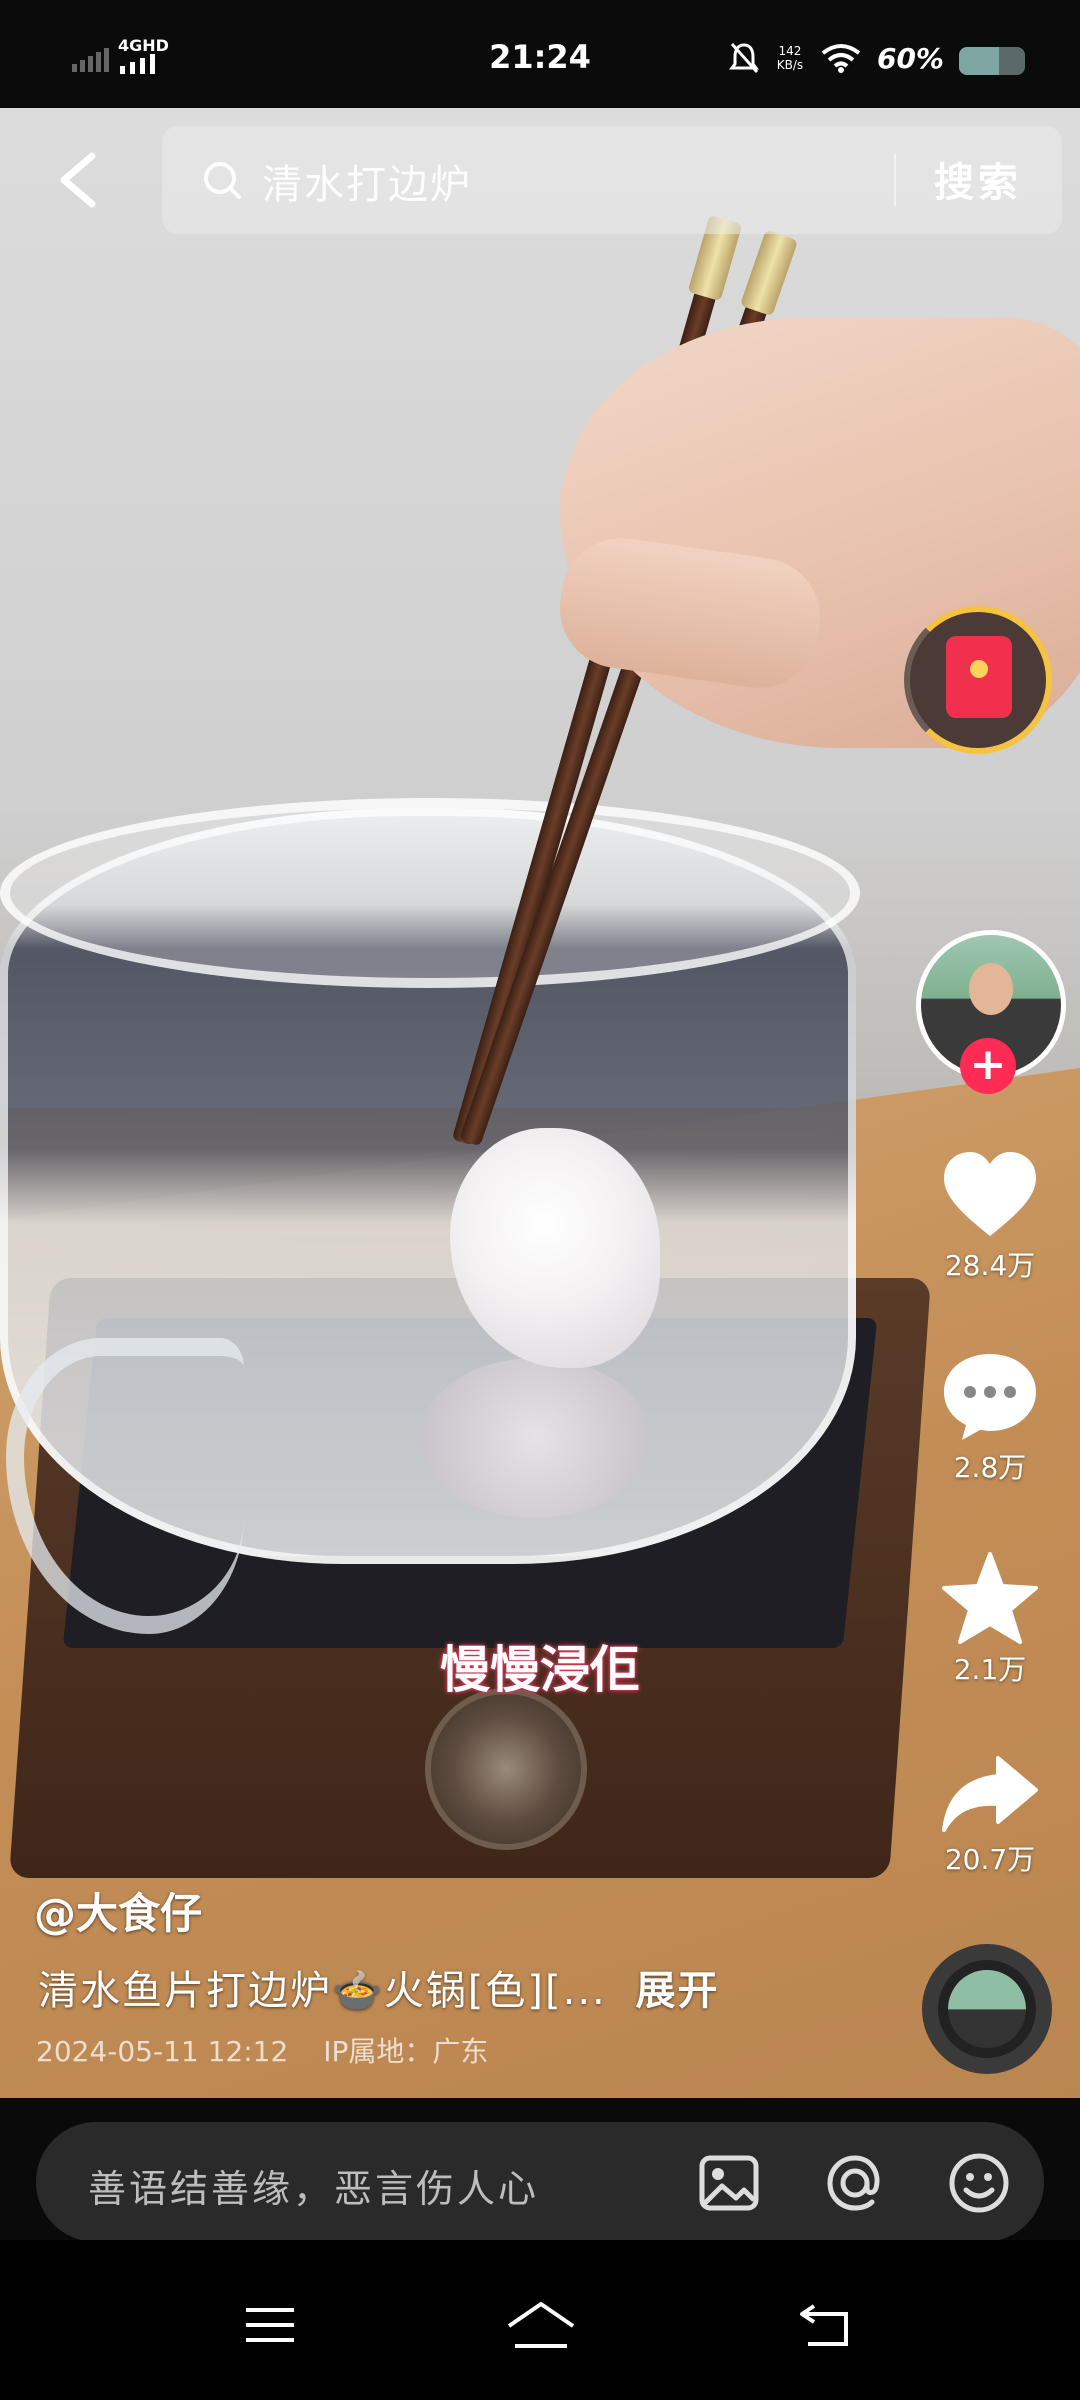  Describe the element at coordinates (222, 180) in the screenshot. I see `search-icon` at that location.